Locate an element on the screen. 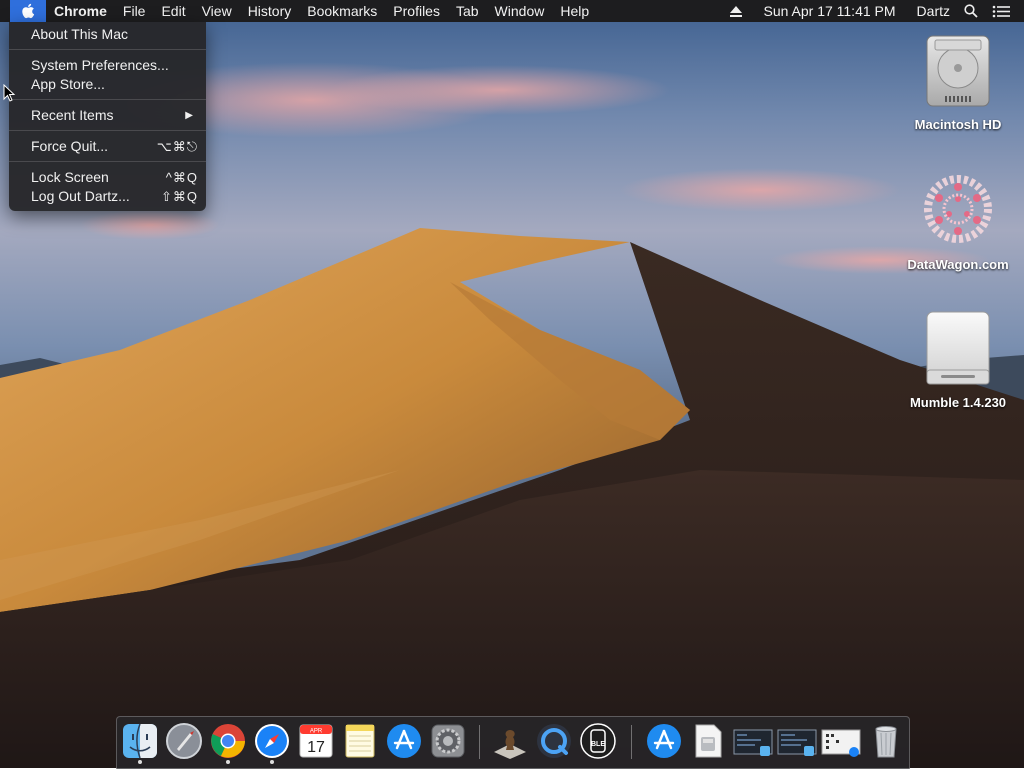  desktop-icon-mumble: Mumble 1.4.230 is located at coordinates (958, 359).